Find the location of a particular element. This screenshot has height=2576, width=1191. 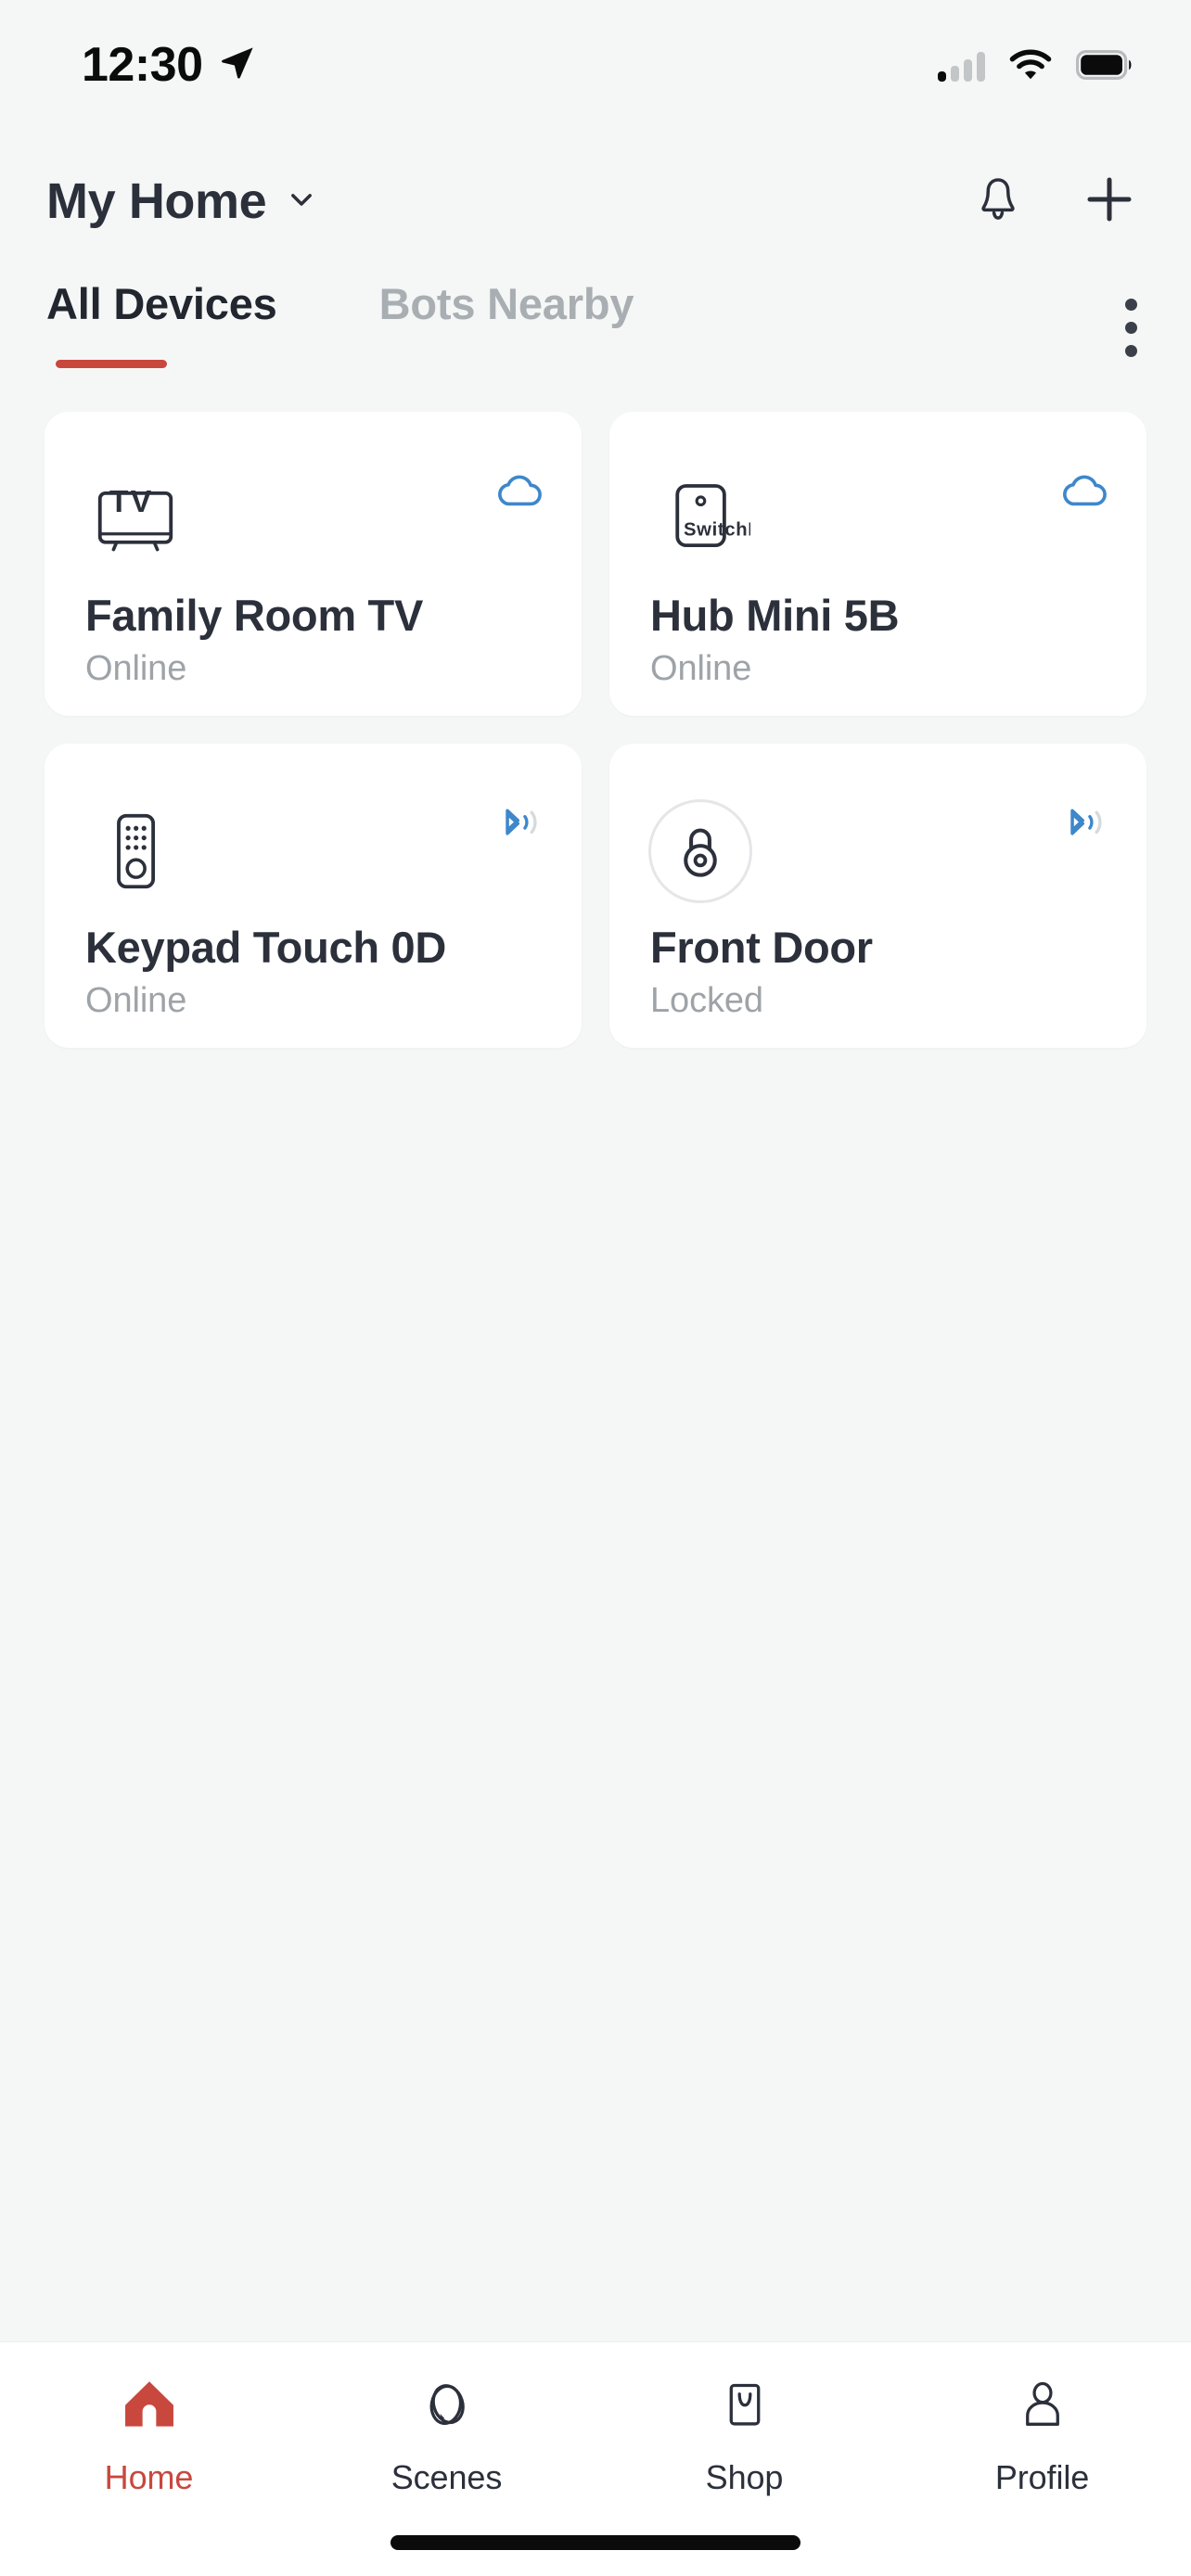

nav-item-scenes: Scenes is located at coordinates (447, 2436).